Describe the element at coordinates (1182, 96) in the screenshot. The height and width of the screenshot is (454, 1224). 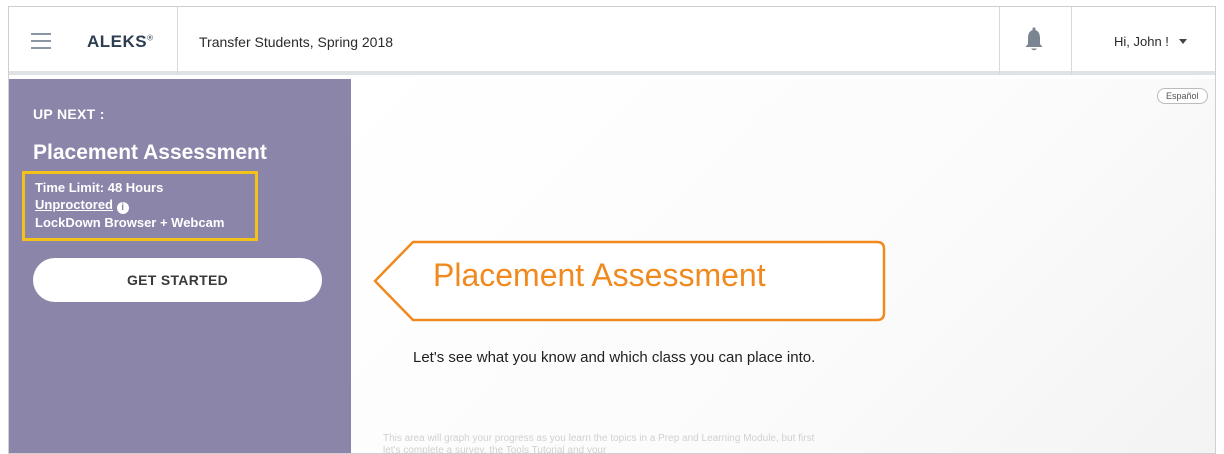
I see `language-toggle-button: Español` at that location.